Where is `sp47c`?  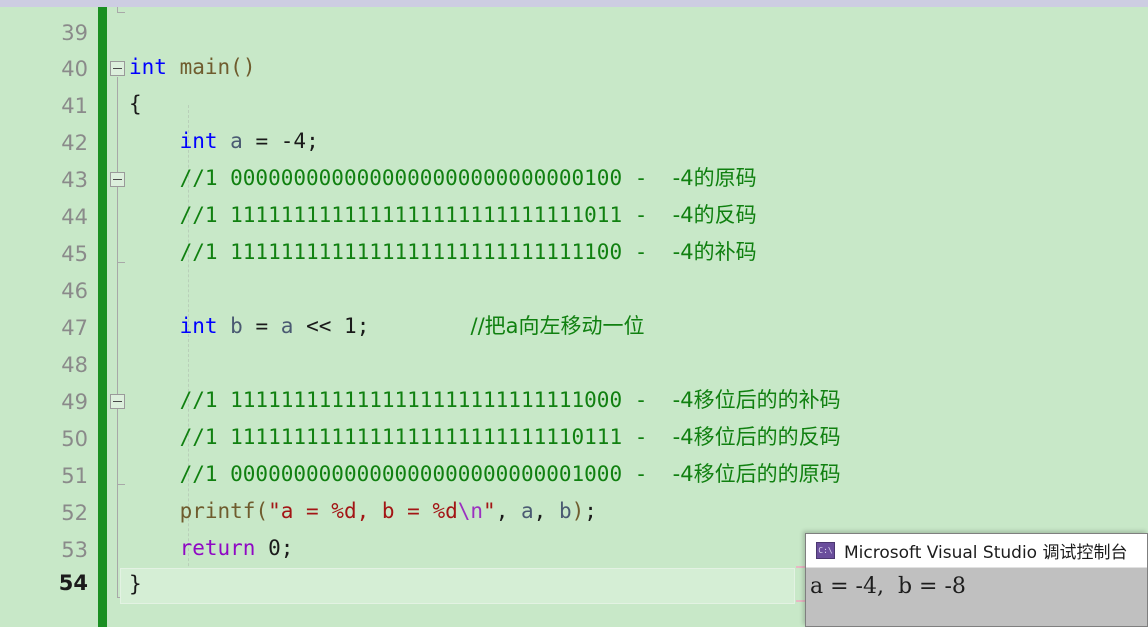
sp47c is located at coordinates (337, 326).